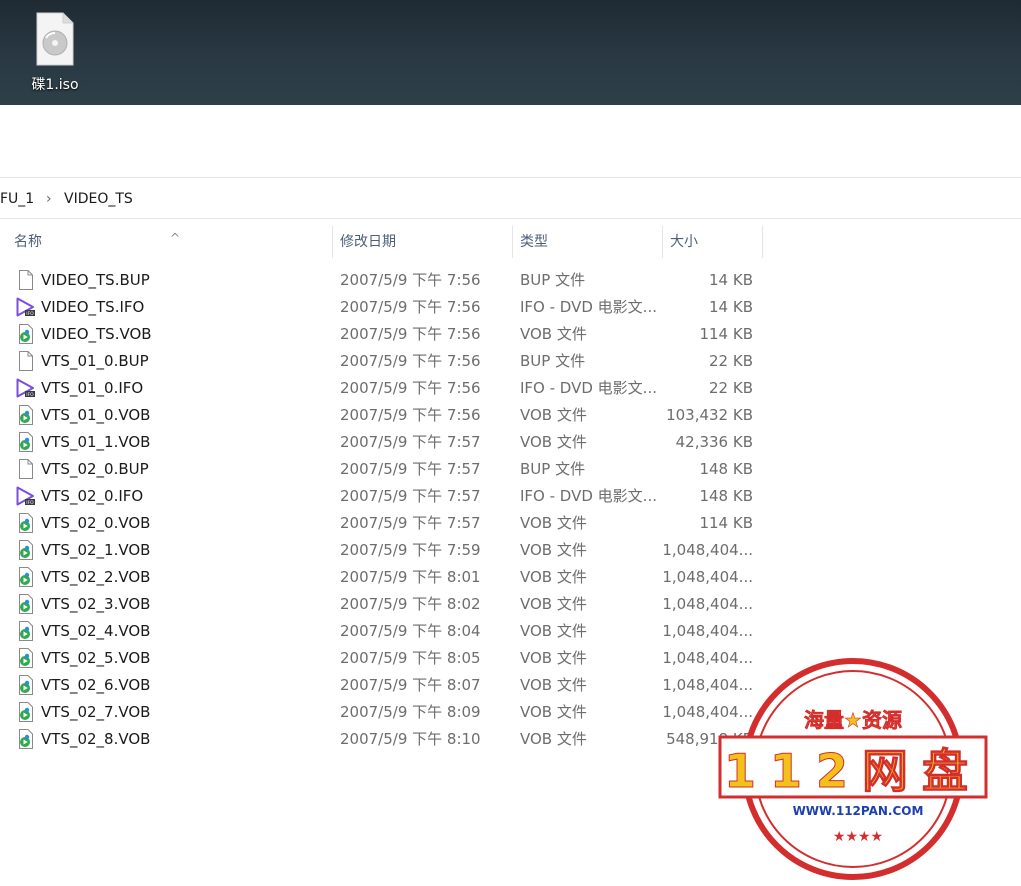 Image resolution: width=1021 pixels, height=886 pixels. What do you see at coordinates (92, 496) in the screenshot?
I see `file-name: VTS_02_0.IFO` at bounding box center [92, 496].